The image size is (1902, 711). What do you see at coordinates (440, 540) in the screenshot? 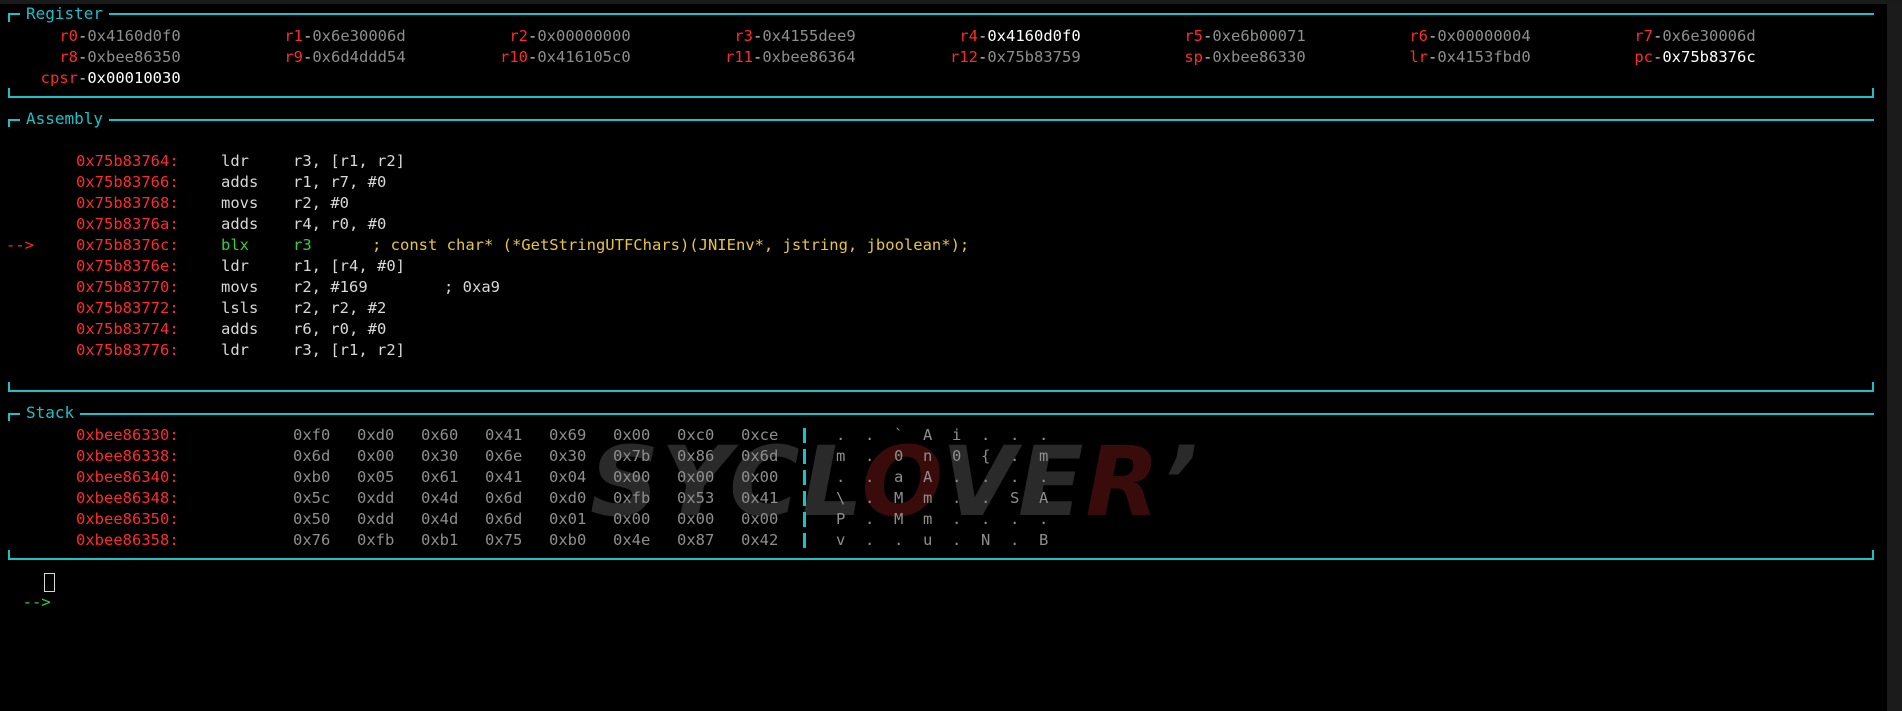
I see `stack-byte: 0xb1` at bounding box center [440, 540].